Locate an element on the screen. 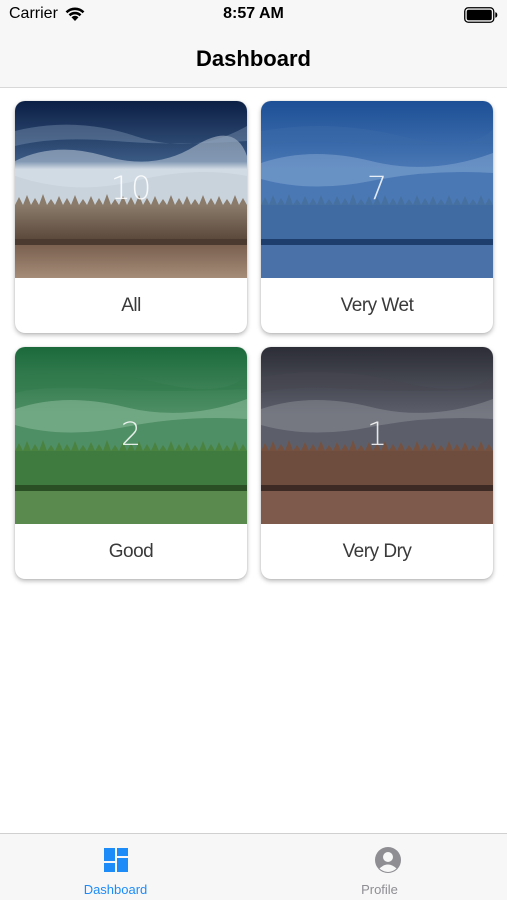  profile-icon is located at coordinates (387, 860).